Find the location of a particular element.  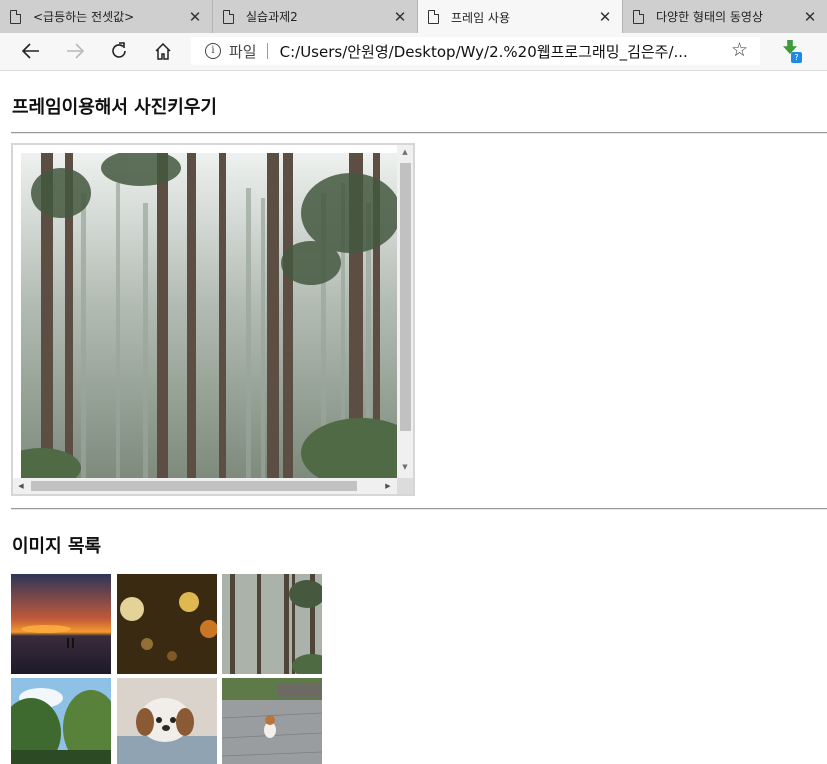

home-icon is located at coordinates (163, 51).